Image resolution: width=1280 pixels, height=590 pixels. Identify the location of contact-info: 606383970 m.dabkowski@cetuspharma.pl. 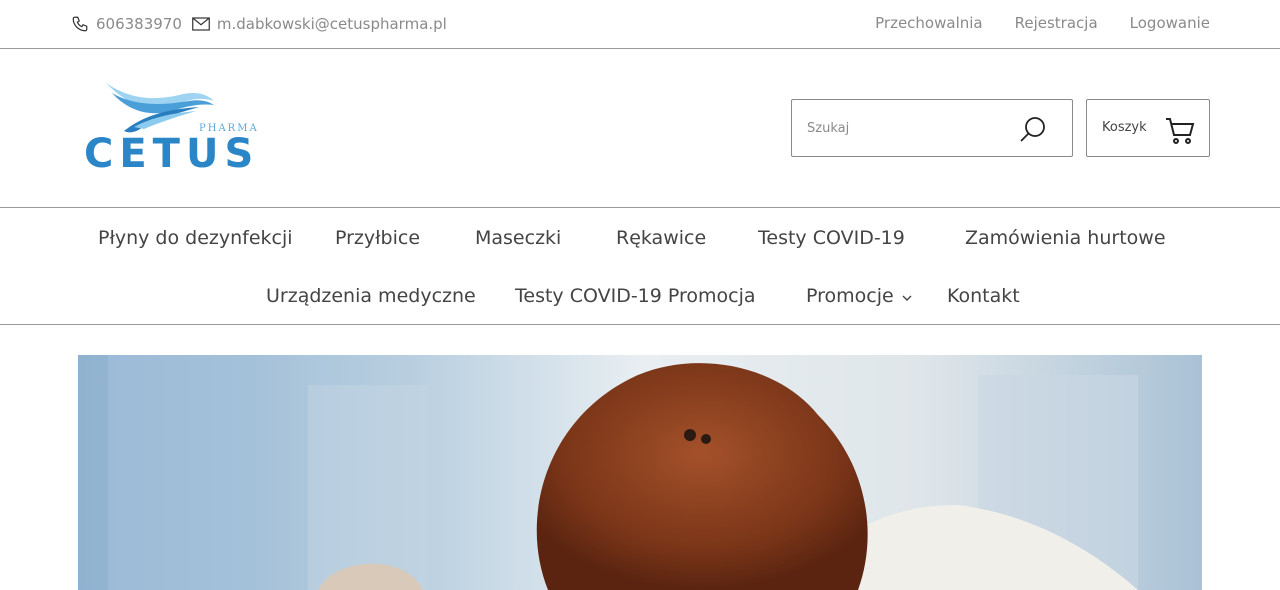
(263, 24).